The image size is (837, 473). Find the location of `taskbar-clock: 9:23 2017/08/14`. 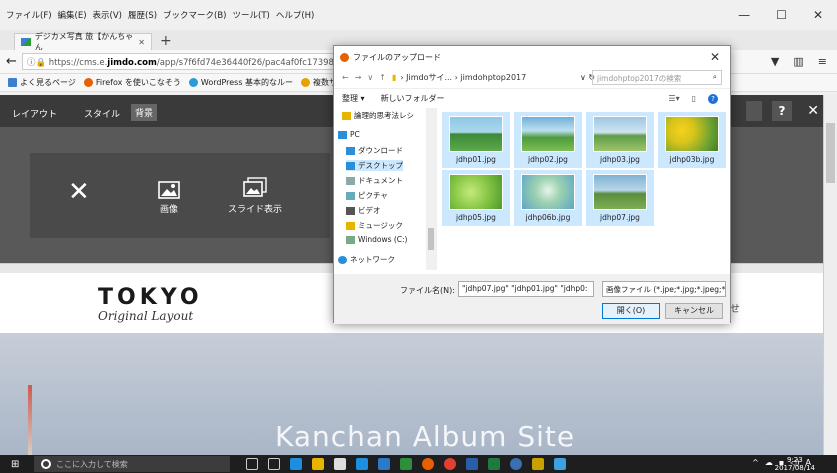

taskbar-clock: 9:23 2017/08/14 is located at coordinates (795, 464).